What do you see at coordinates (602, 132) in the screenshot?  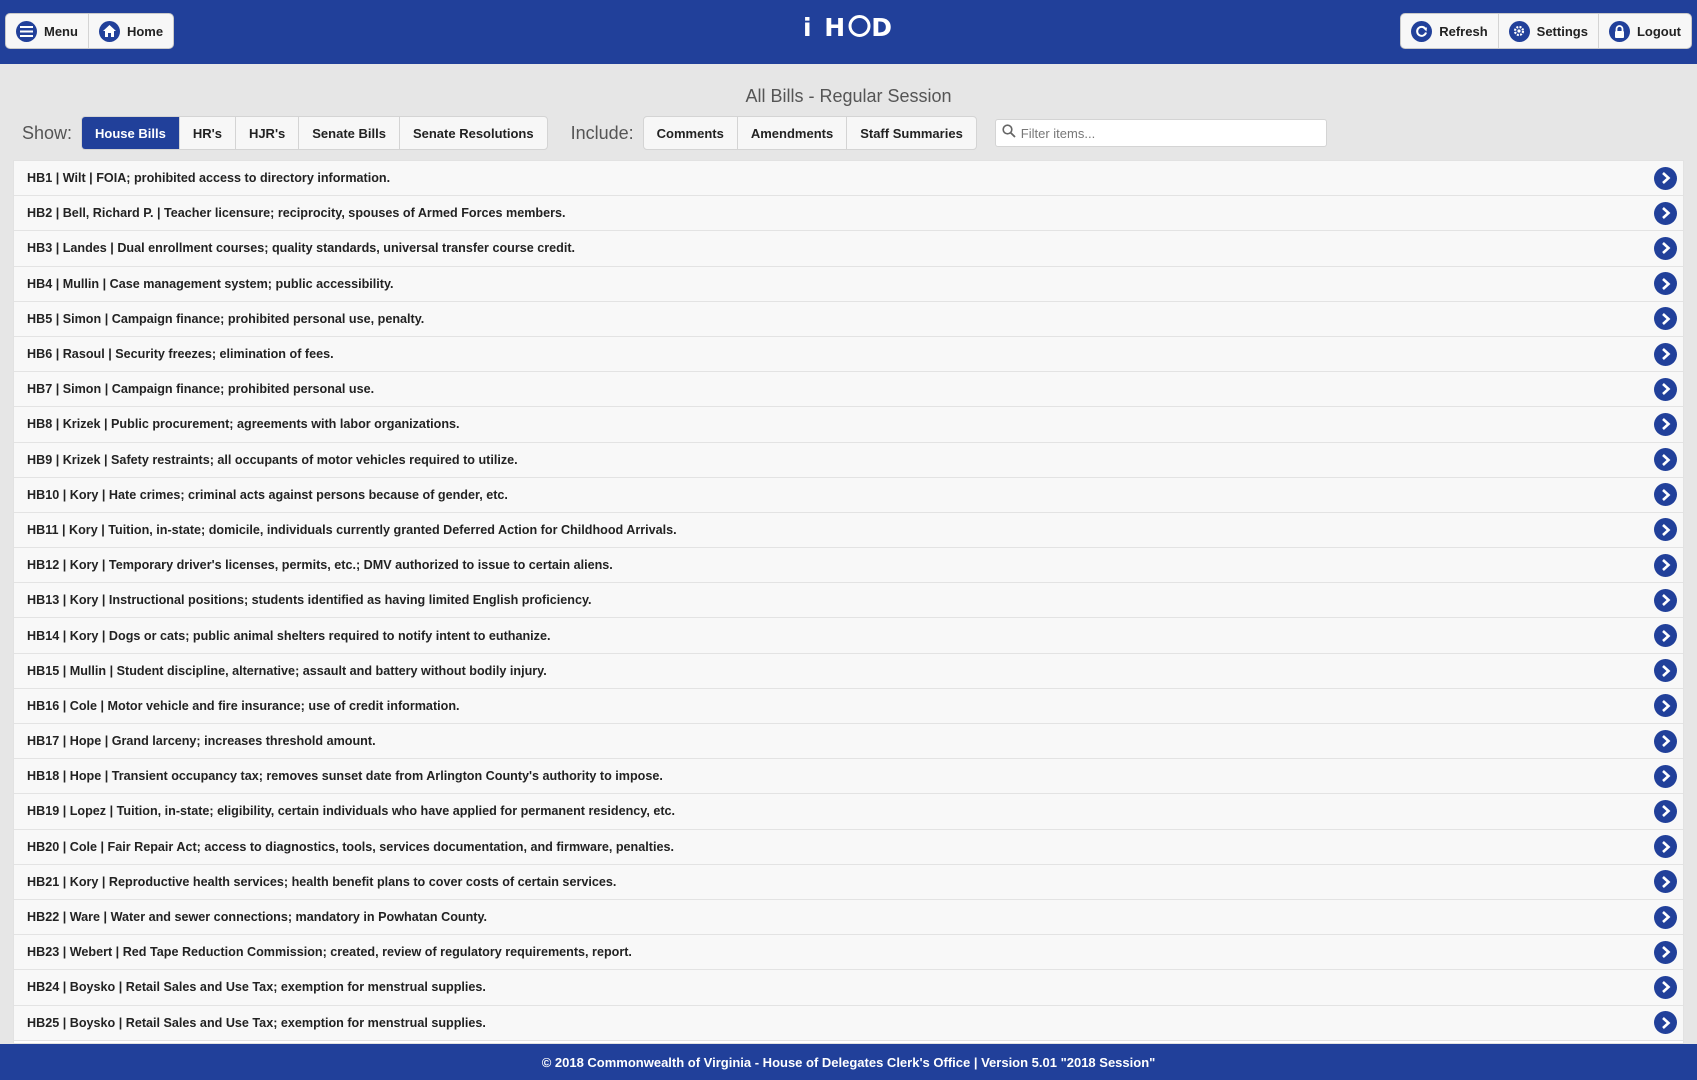 I see `include-label: Include:` at bounding box center [602, 132].